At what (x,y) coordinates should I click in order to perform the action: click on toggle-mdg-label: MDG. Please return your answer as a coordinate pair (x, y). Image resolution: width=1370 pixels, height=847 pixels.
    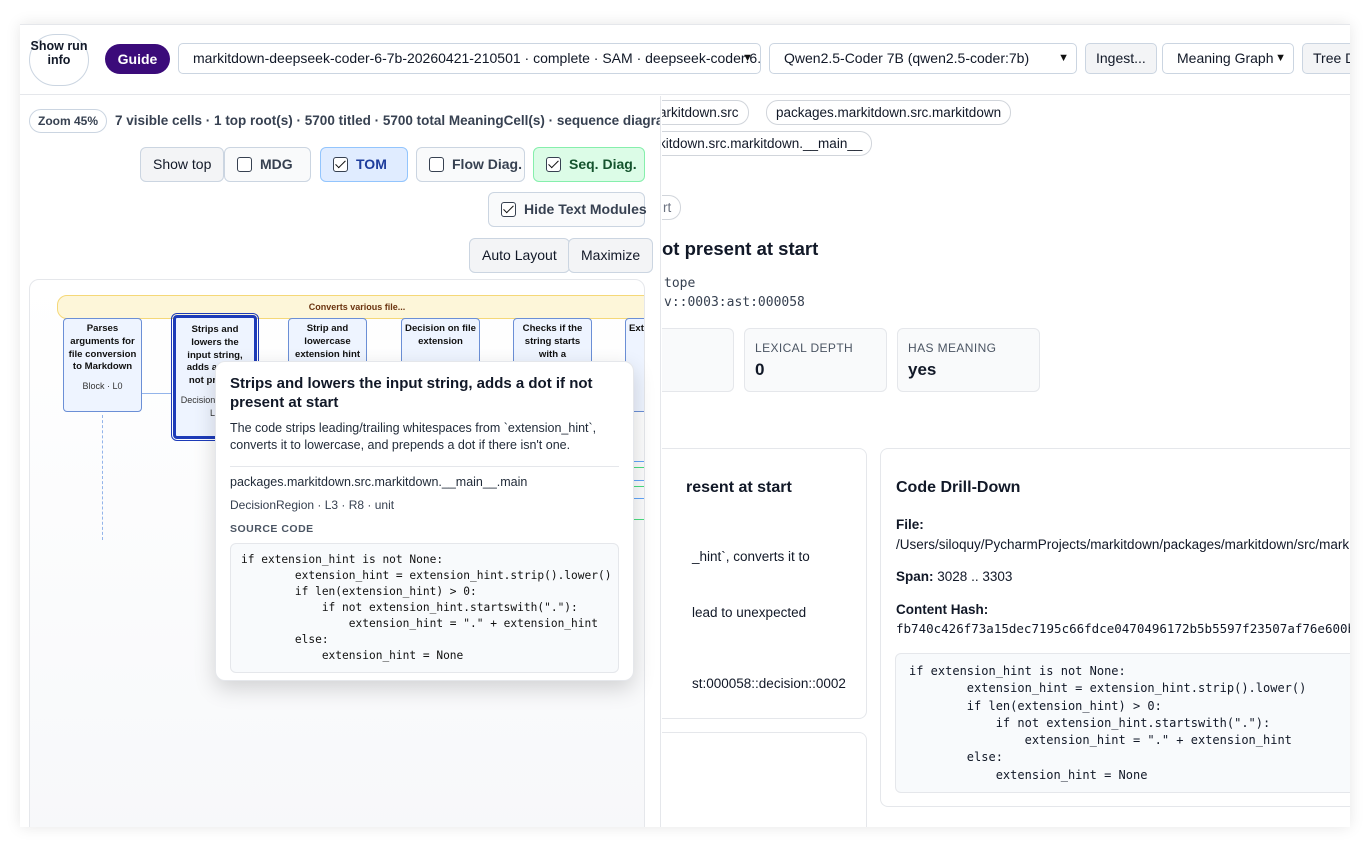
    Looking at the image, I should click on (276, 164).